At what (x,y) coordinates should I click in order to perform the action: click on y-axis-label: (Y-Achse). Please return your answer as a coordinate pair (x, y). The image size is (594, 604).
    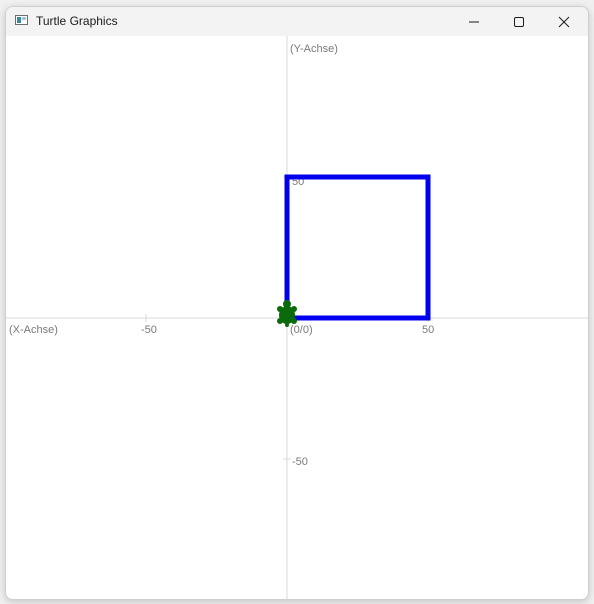
    Looking at the image, I should click on (314, 49).